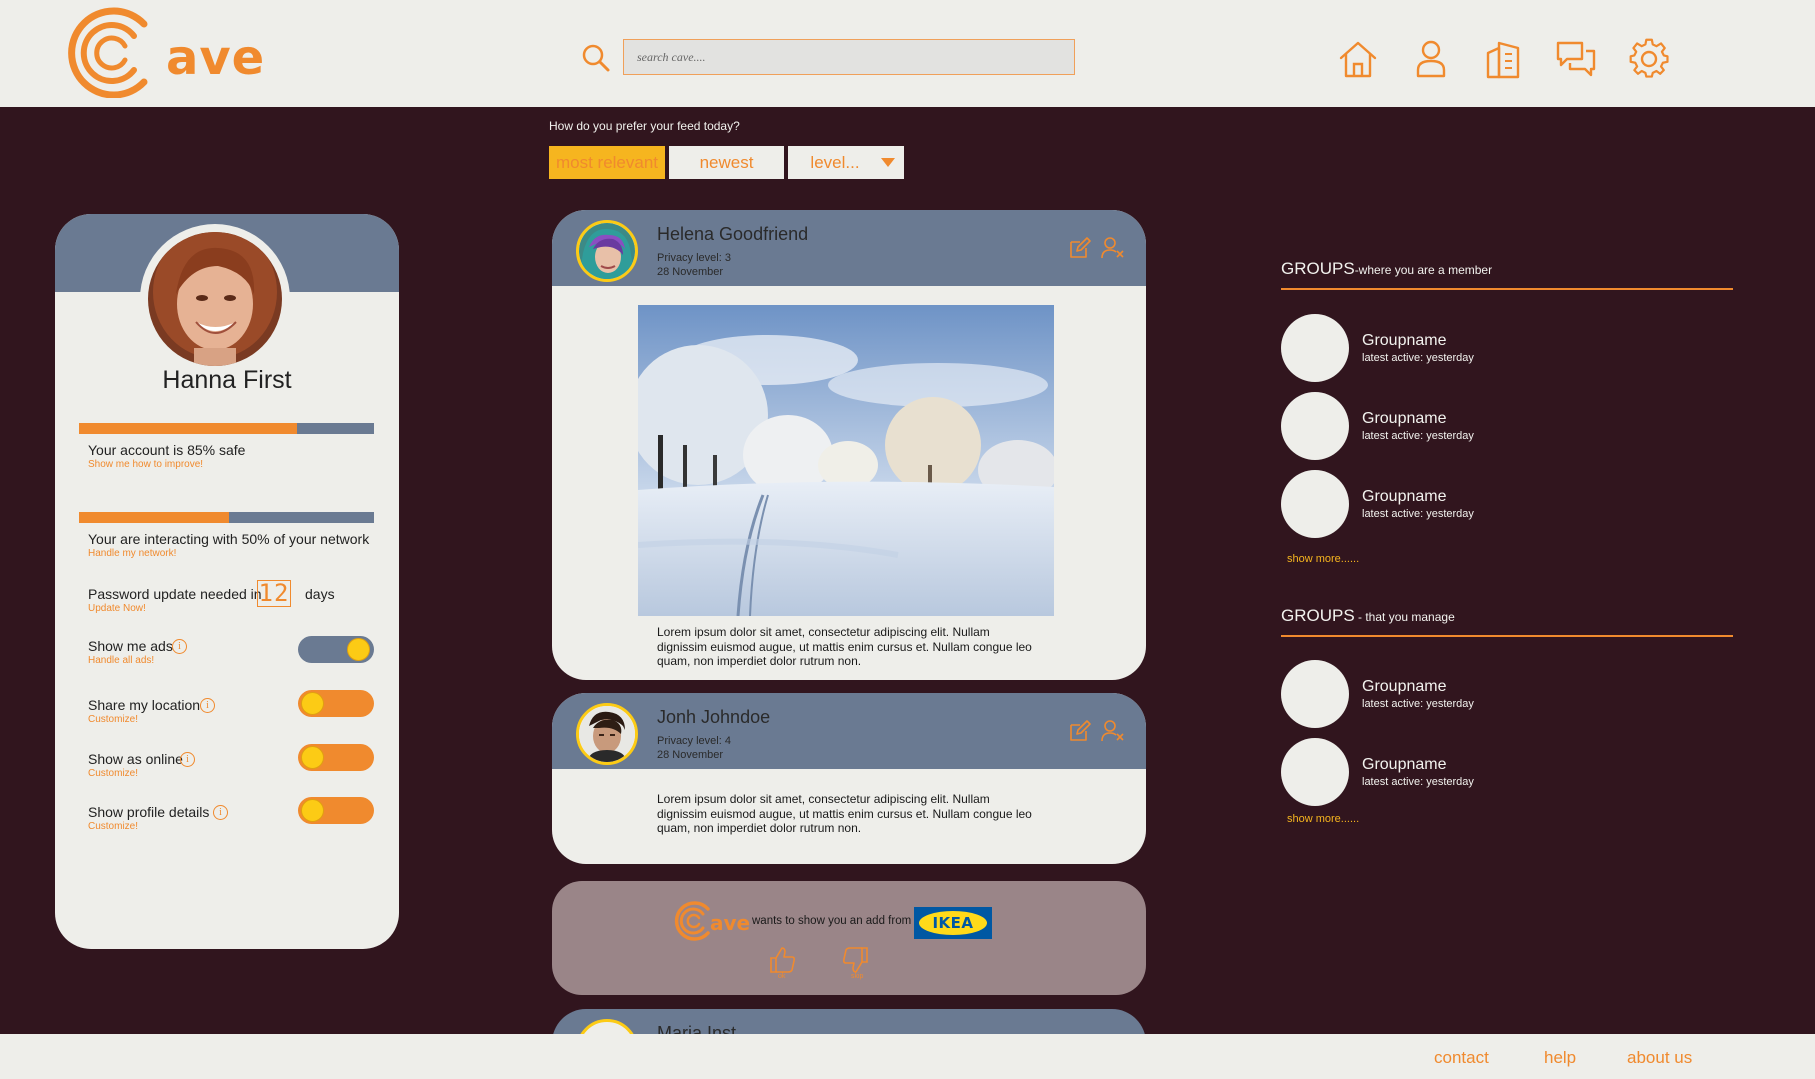  Describe the element at coordinates (596, 58) in the screenshot. I see `search-icon` at that location.